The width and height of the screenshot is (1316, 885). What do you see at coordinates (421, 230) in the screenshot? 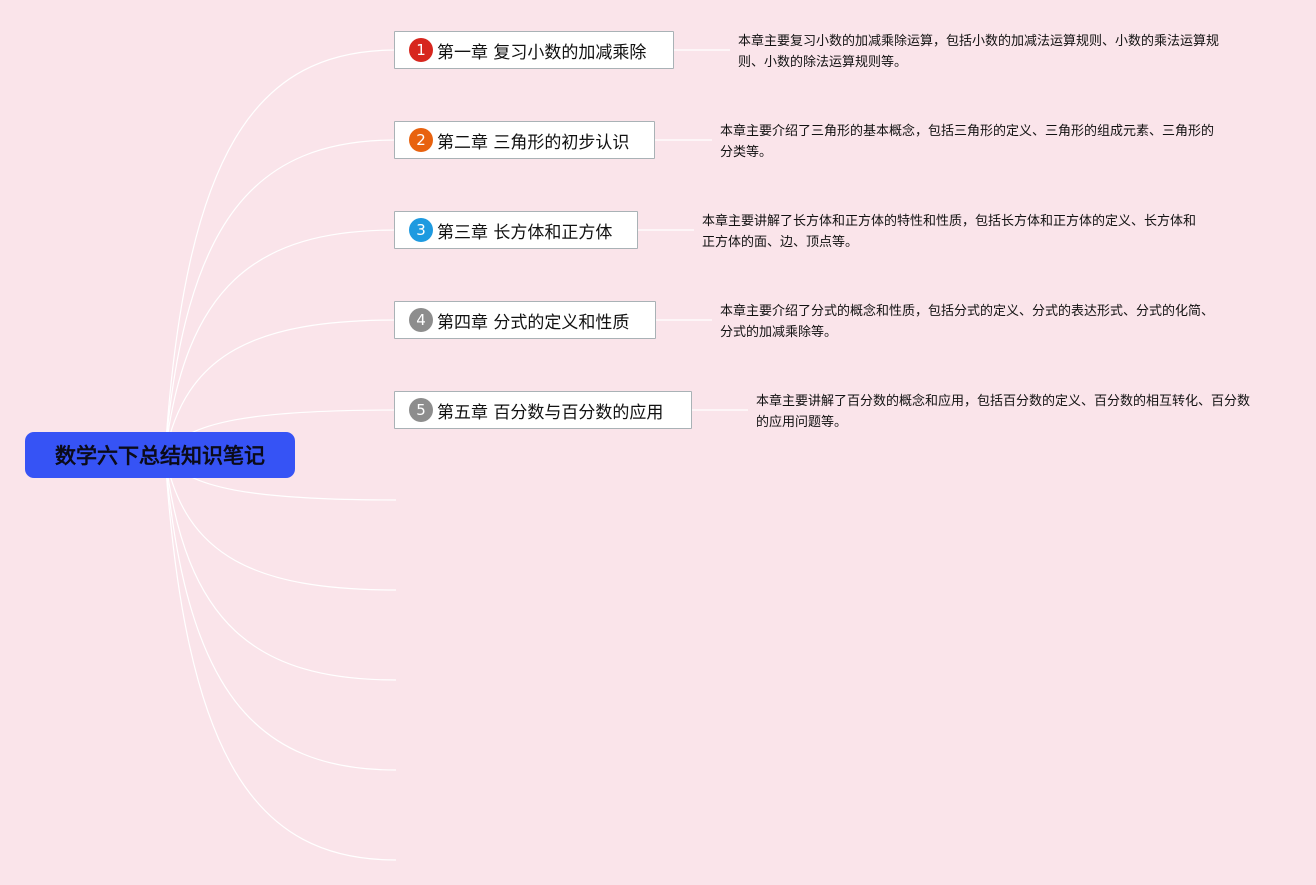
I see `number-badge-3-icon: 3` at bounding box center [421, 230].